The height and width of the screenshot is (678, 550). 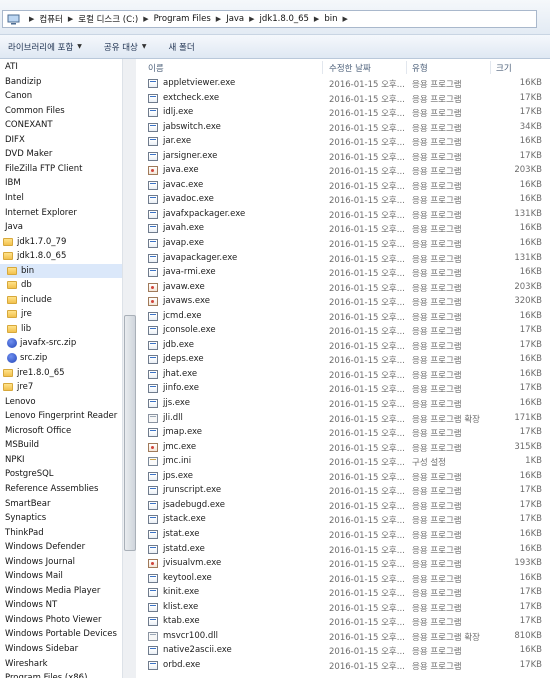 I want to click on nav-tree-item: Reference Assemblies, so click(x=61, y=489).